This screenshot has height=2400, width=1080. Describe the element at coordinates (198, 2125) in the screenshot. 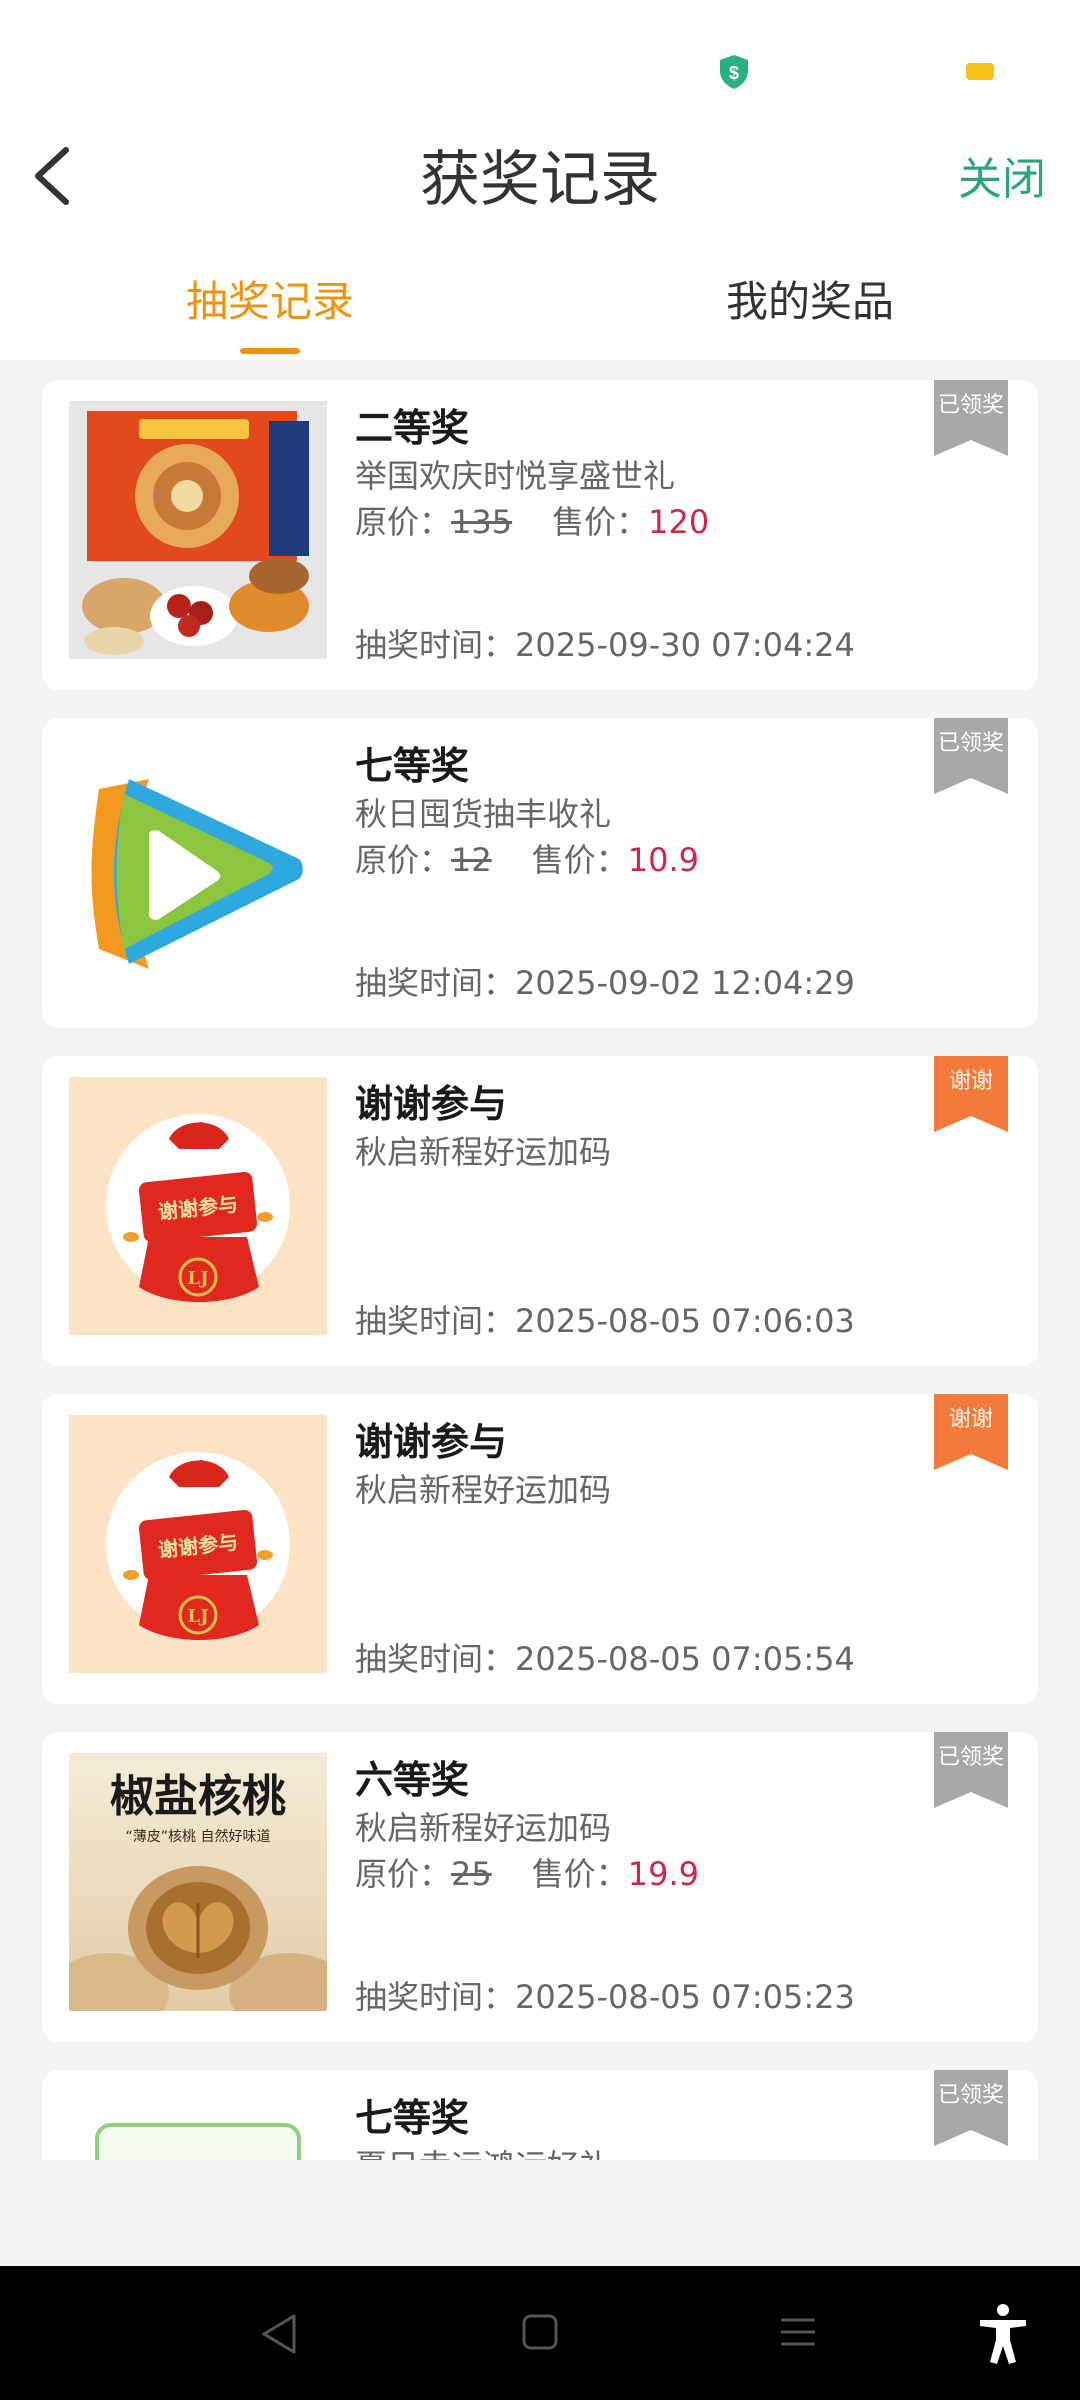

I see `prize-image-day-5-card: 5` at that location.